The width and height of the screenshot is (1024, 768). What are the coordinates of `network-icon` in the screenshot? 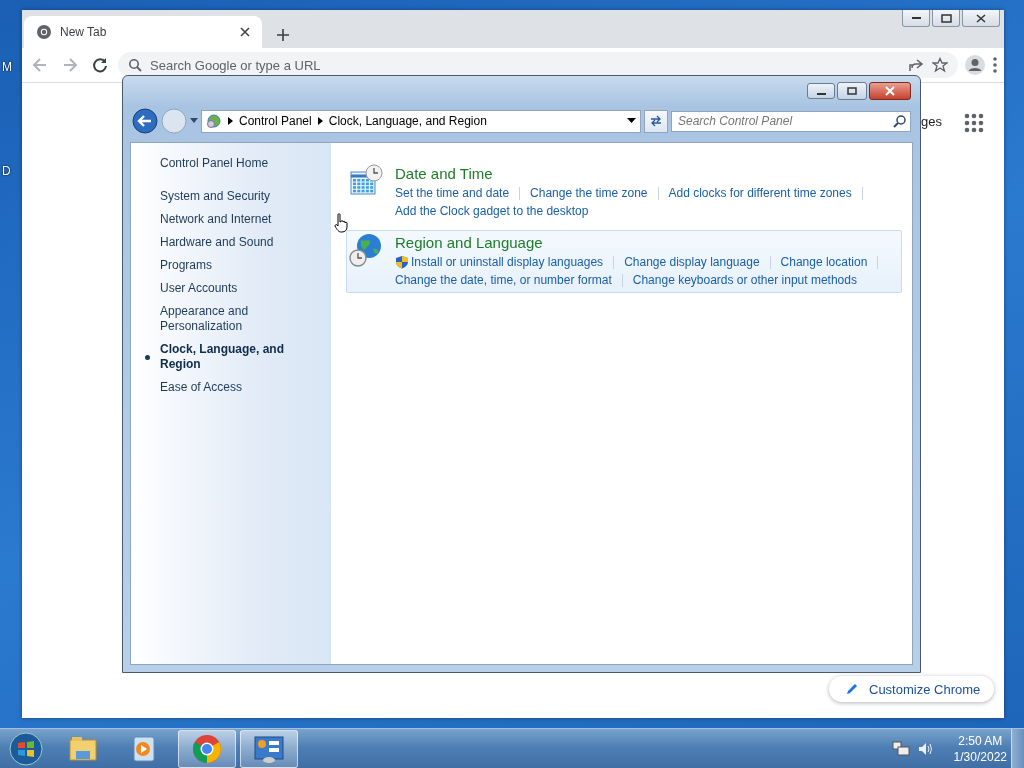 It's located at (900, 749).